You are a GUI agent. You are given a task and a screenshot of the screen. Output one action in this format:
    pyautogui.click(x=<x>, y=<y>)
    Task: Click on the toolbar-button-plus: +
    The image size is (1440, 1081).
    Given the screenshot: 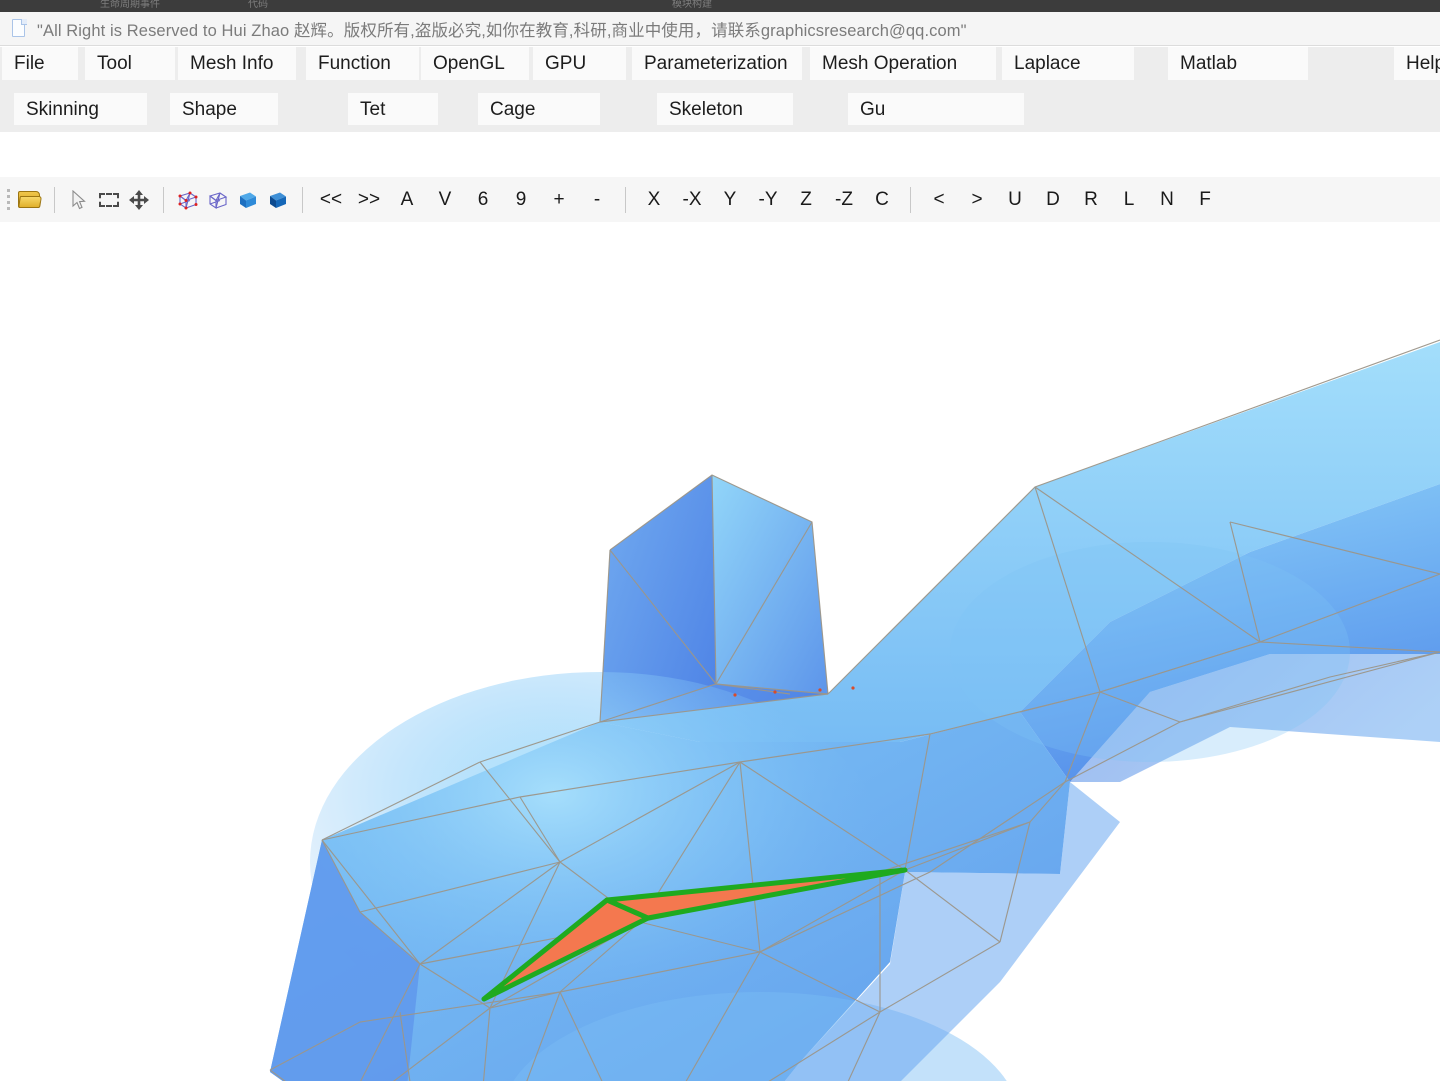 What is the action you would take?
    pyautogui.click(x=559, y=200)
    